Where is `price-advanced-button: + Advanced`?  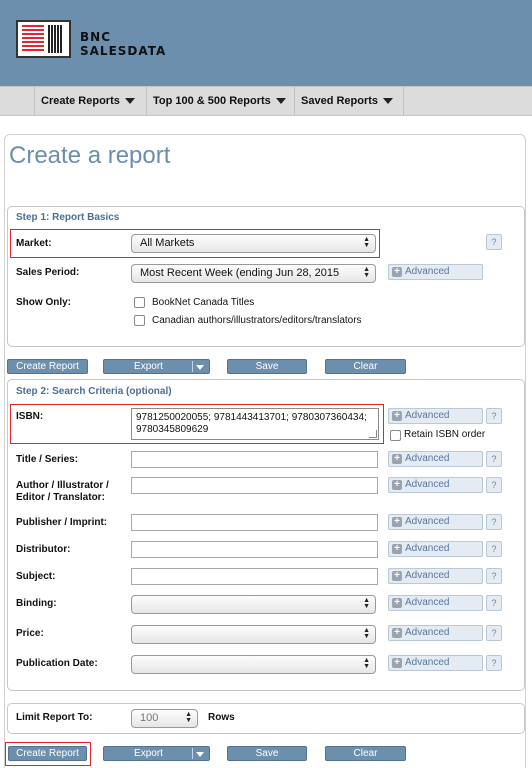 price-advanced-button: + Advanced is located at coordinates (435, 633).